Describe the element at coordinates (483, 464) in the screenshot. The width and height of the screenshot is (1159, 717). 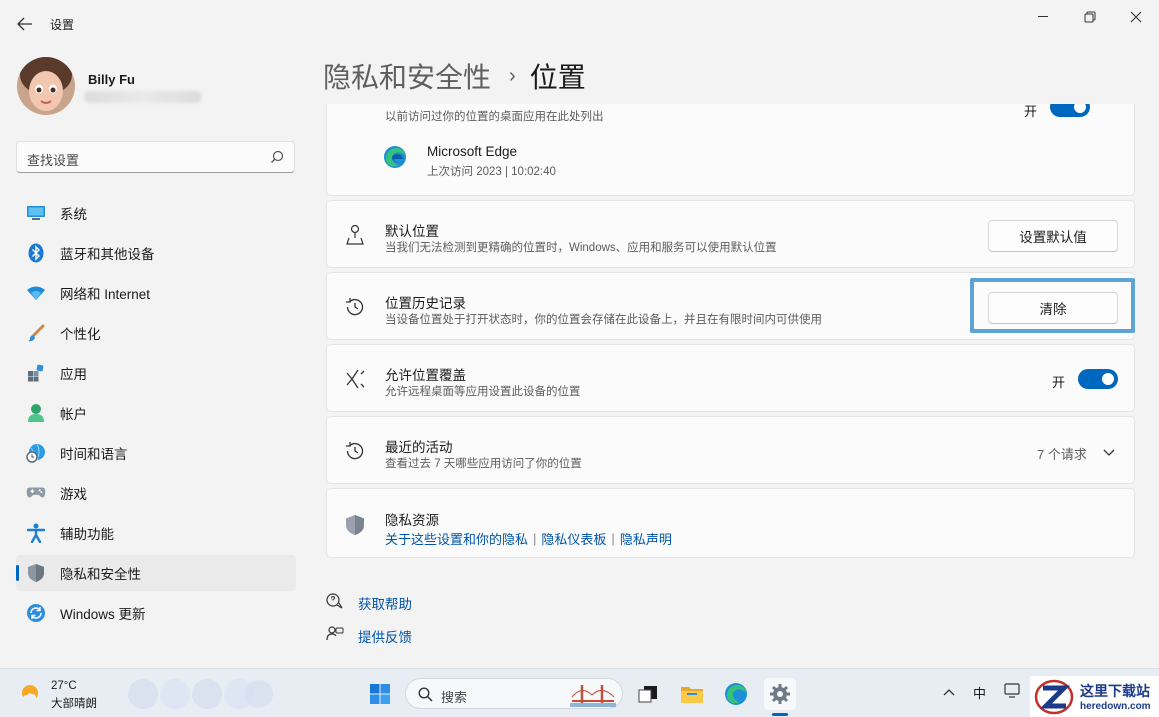
I see `recent-activity-desc: 查看过去 7 天哪些应用访问了你的位置` at that location.